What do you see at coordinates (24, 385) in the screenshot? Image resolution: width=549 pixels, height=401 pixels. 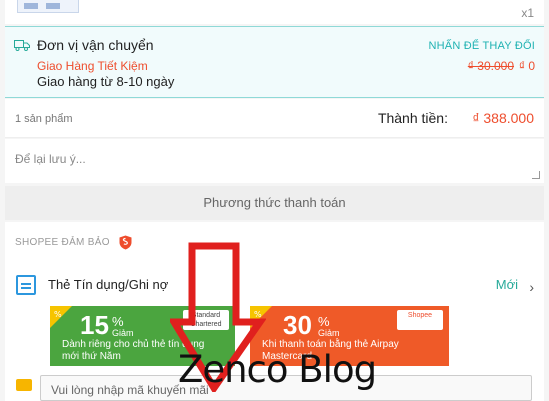 I see `voucher-icon` at bounding box center [24, 385].